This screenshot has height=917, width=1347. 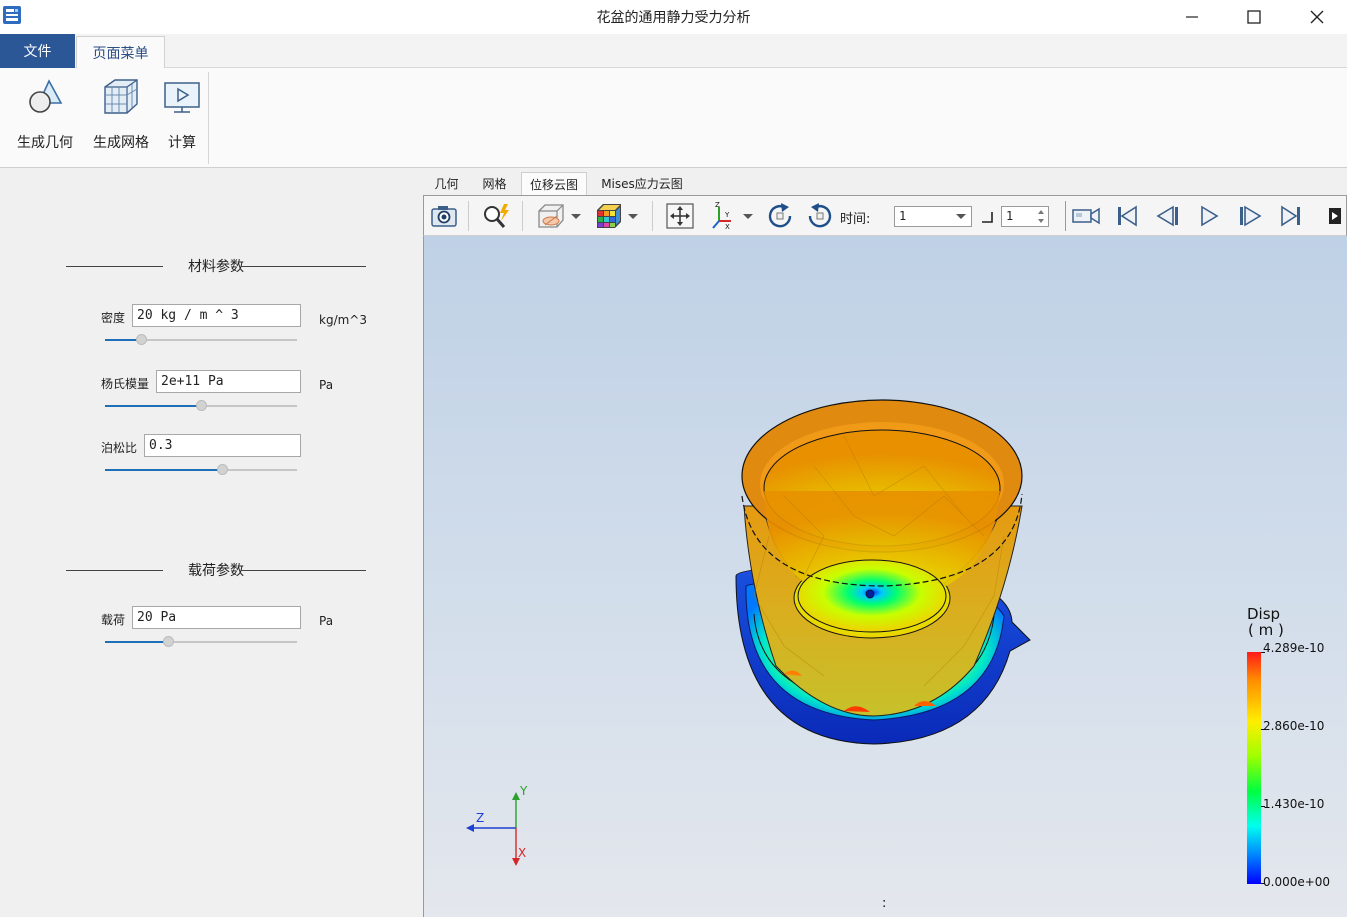 What do you see at coordinates (1041, 216) in the screenshot?
I see `spin-arrows-icon` at bounding box center [1041, 216].